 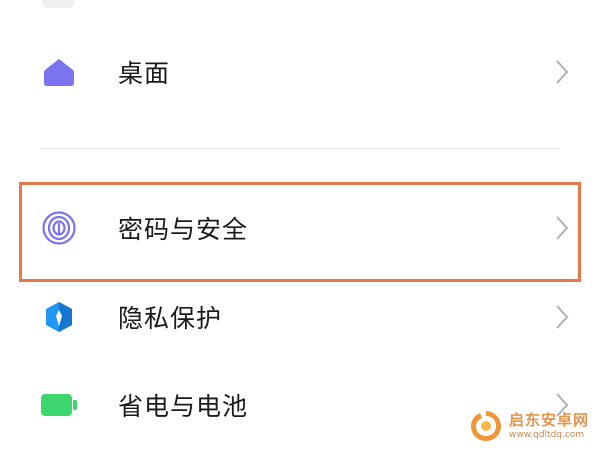 I want to click on settings-item-label: 隐私保护, so click(x=170, y=318).